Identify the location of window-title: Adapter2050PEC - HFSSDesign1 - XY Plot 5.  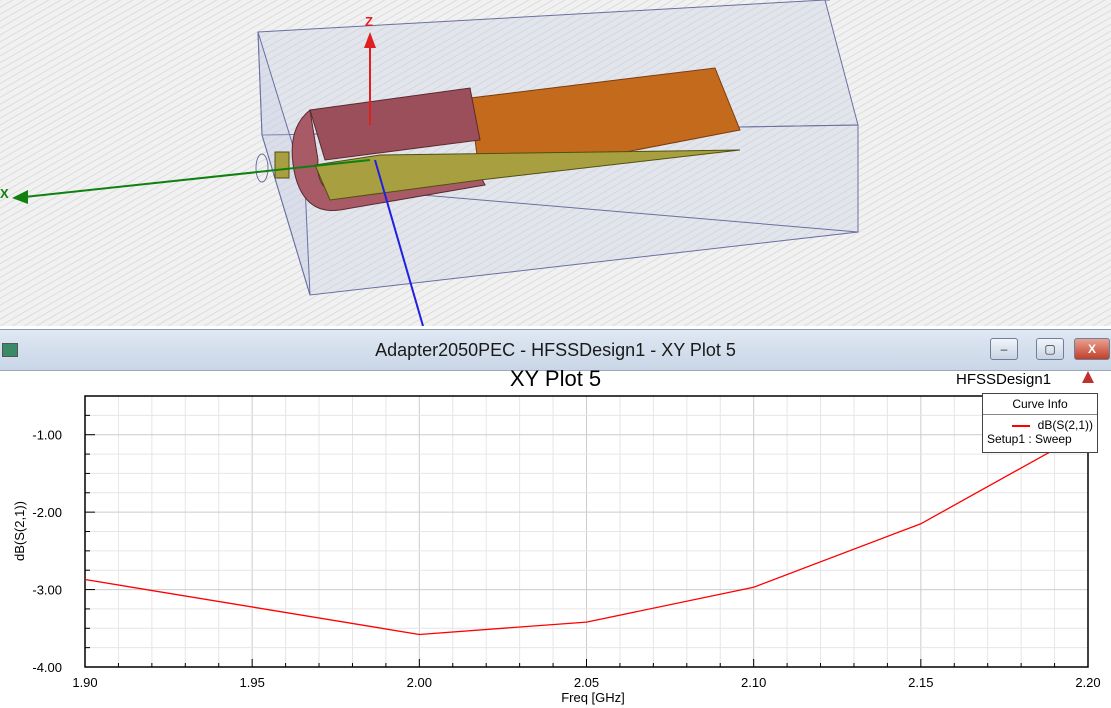
(555, 350).